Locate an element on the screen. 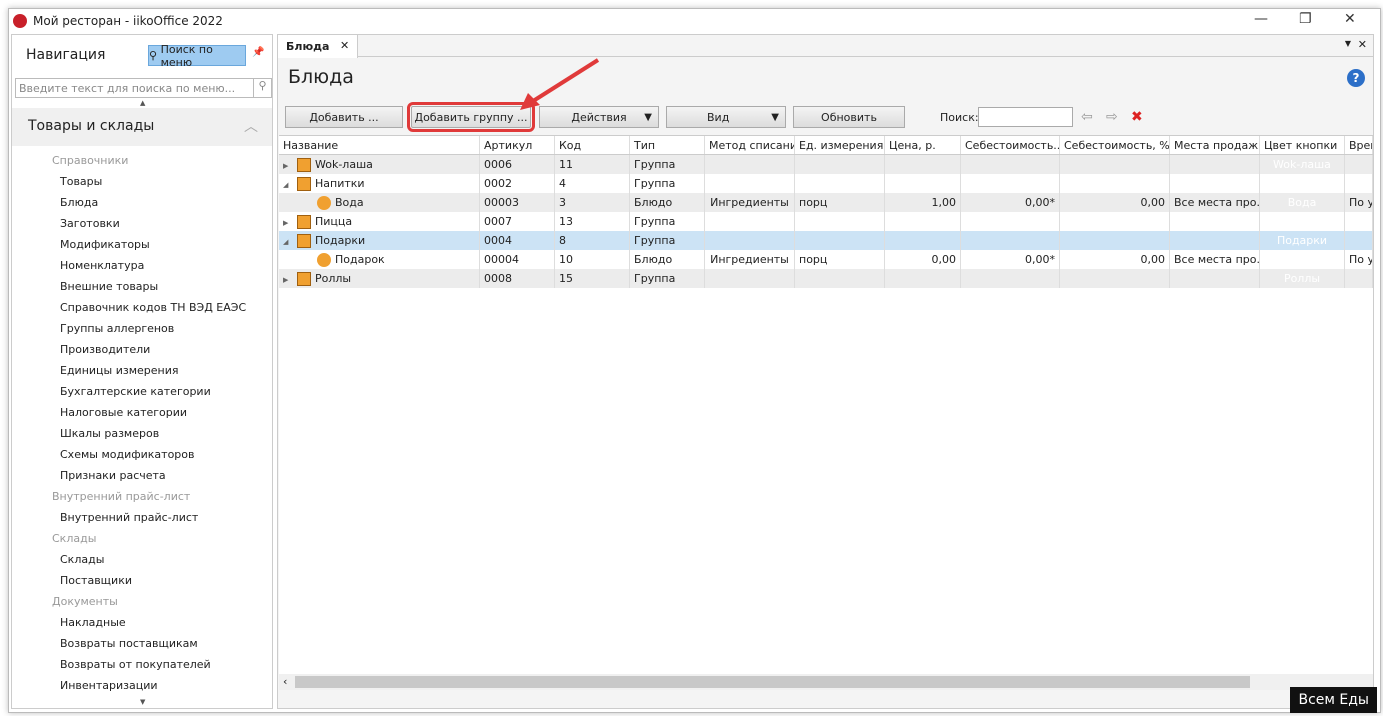  arrow-right-icon: ⇨ is located at coordinates (1112, 117).